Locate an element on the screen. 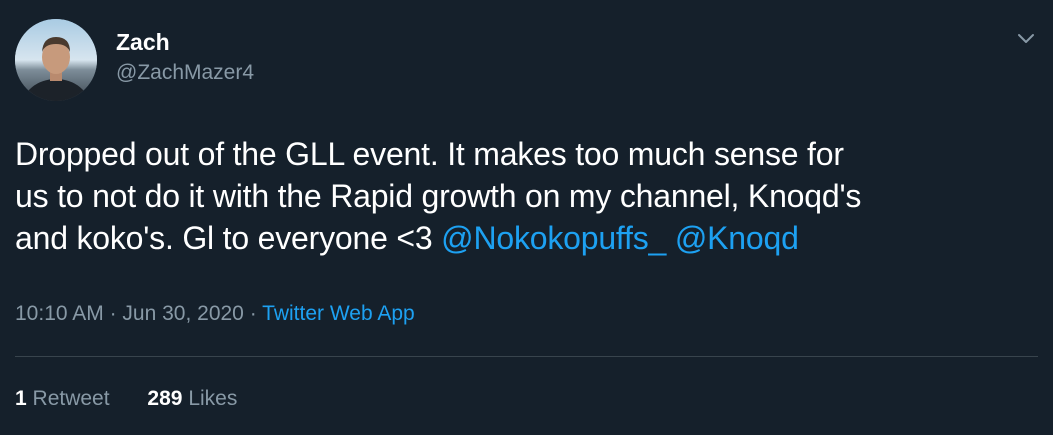 This screenshot has width=1053, height=435. retweets-label: Retweet is located at coordinates (71, 398).